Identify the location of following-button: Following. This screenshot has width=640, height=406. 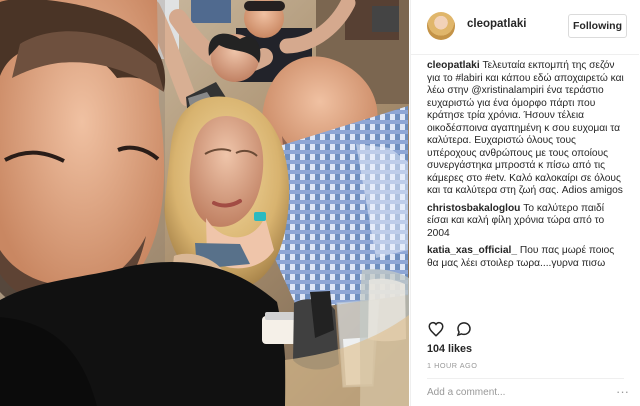
(597, 26).